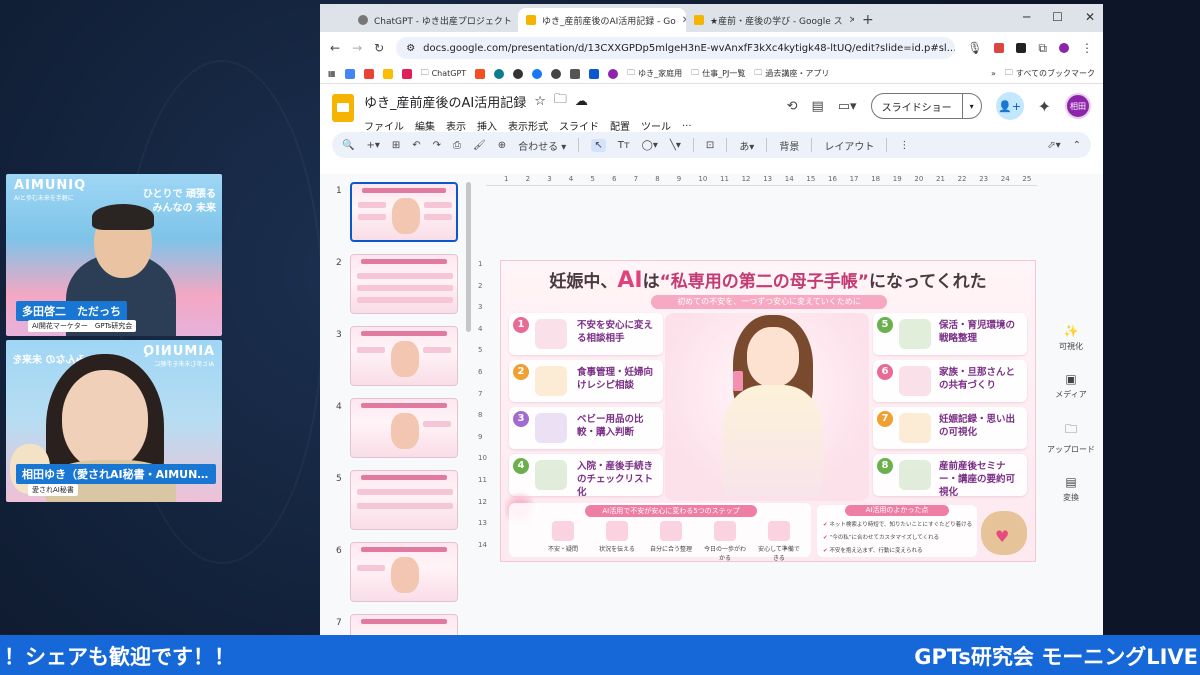  What do you see at coordinates (343, 108) in the screenshot?
I see `slides-logo-icon` at bounding box center [343, 108].